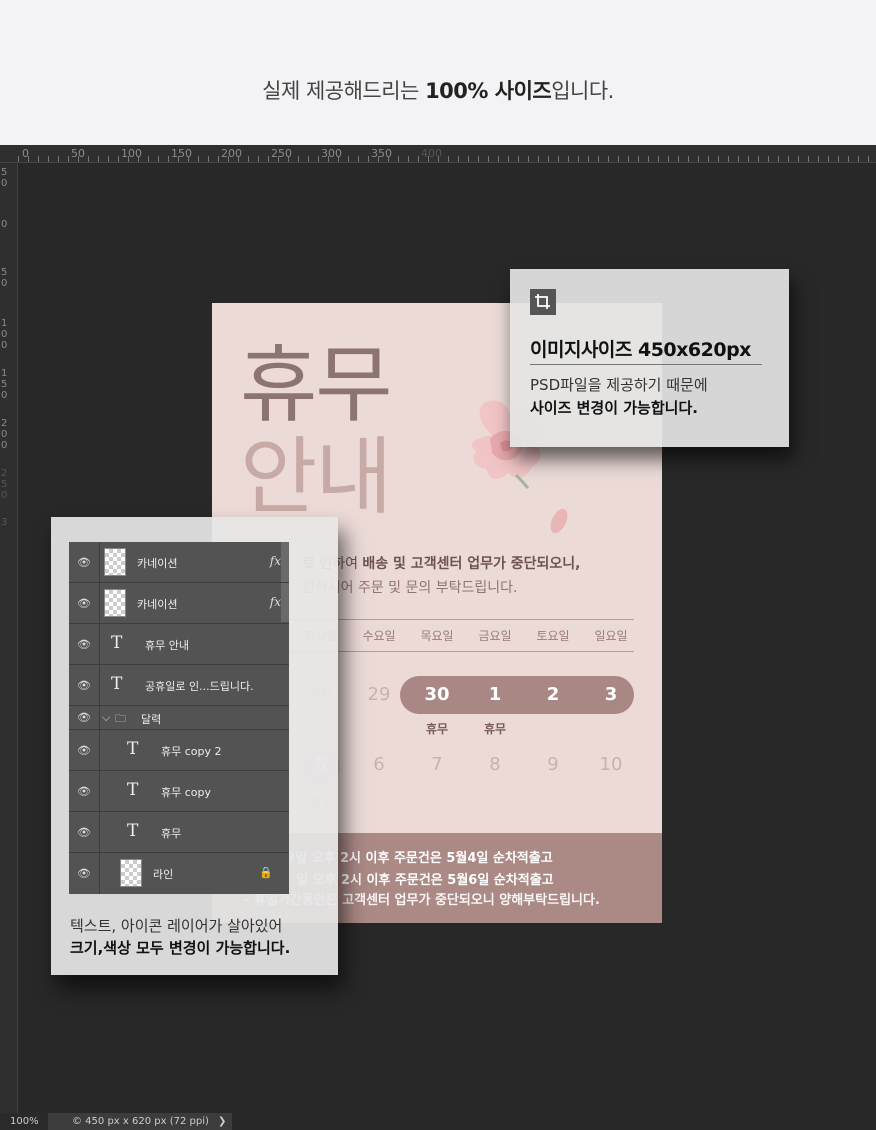 This screenshot has height=1130, width=876. What do you see at coordinates (379, 694) in the screenshot?
I see `calendar-date: 29` at bounding box center [379, 694].